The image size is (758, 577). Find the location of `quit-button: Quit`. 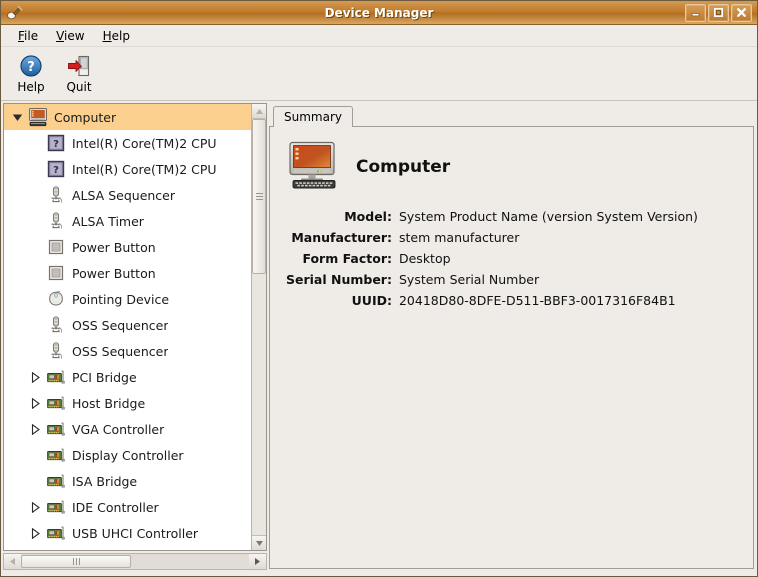

quit-button: Quit is located at coordinates (79, 73).